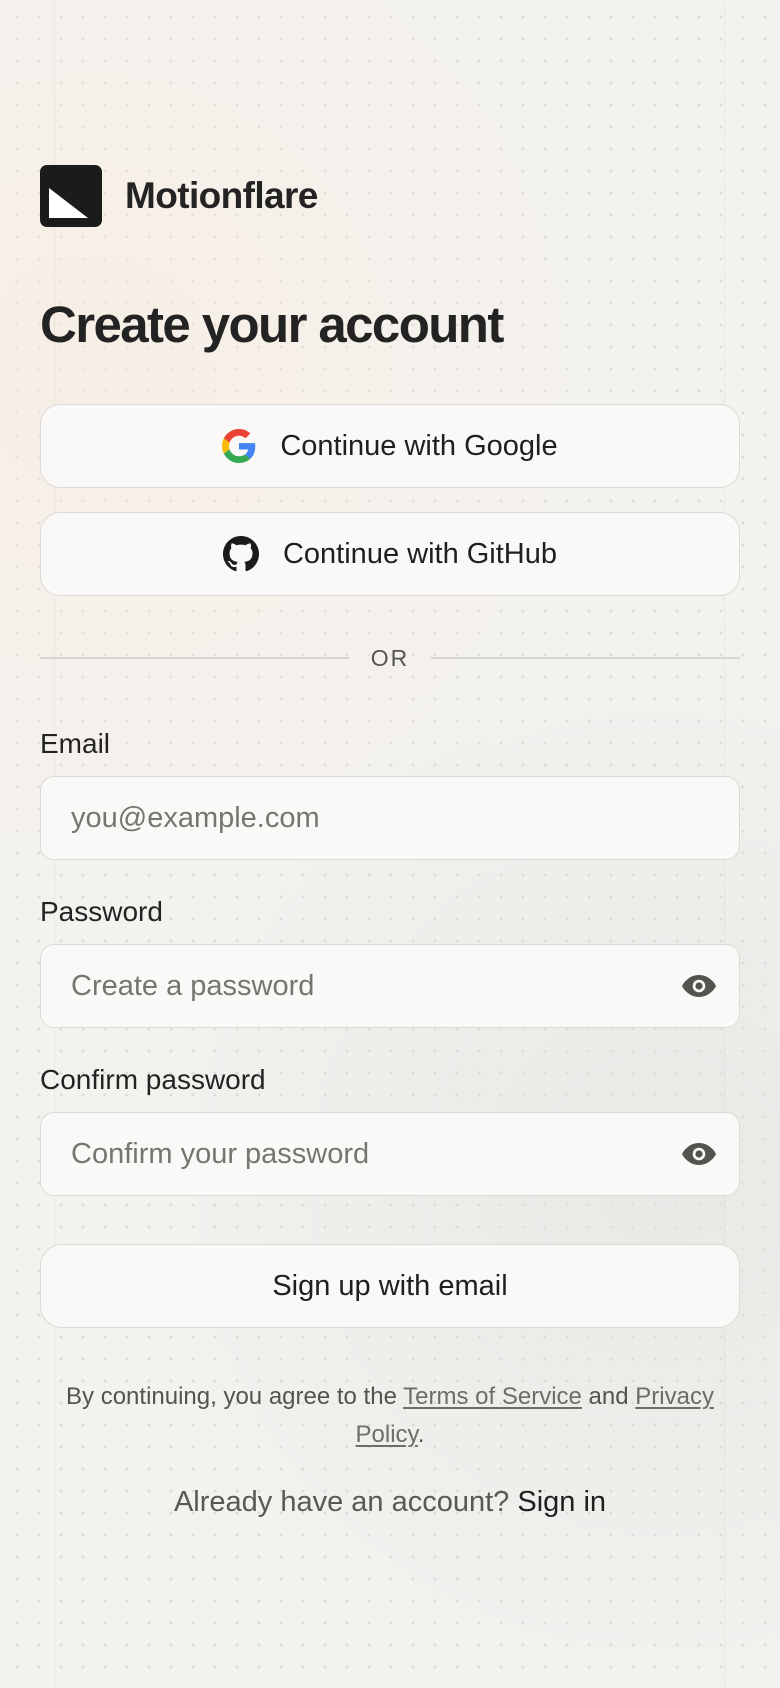 The width and height of the screenshot is (780, 1688). I want to click on github-icon, so click(240, 554).